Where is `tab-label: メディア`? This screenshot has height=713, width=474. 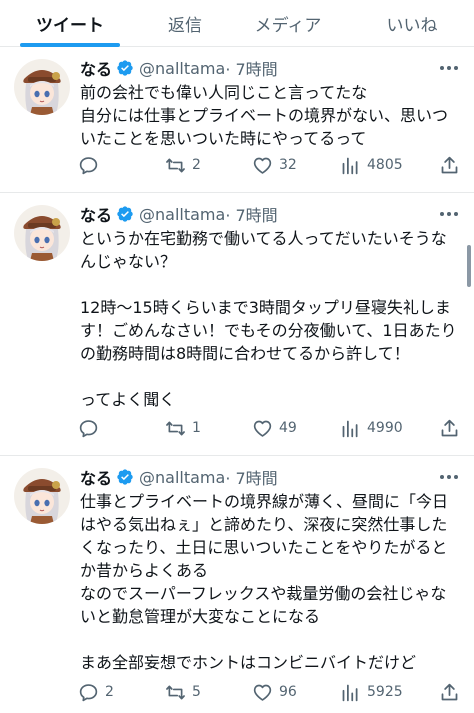
tab-label: メディア is located at coordinates (288, 26).